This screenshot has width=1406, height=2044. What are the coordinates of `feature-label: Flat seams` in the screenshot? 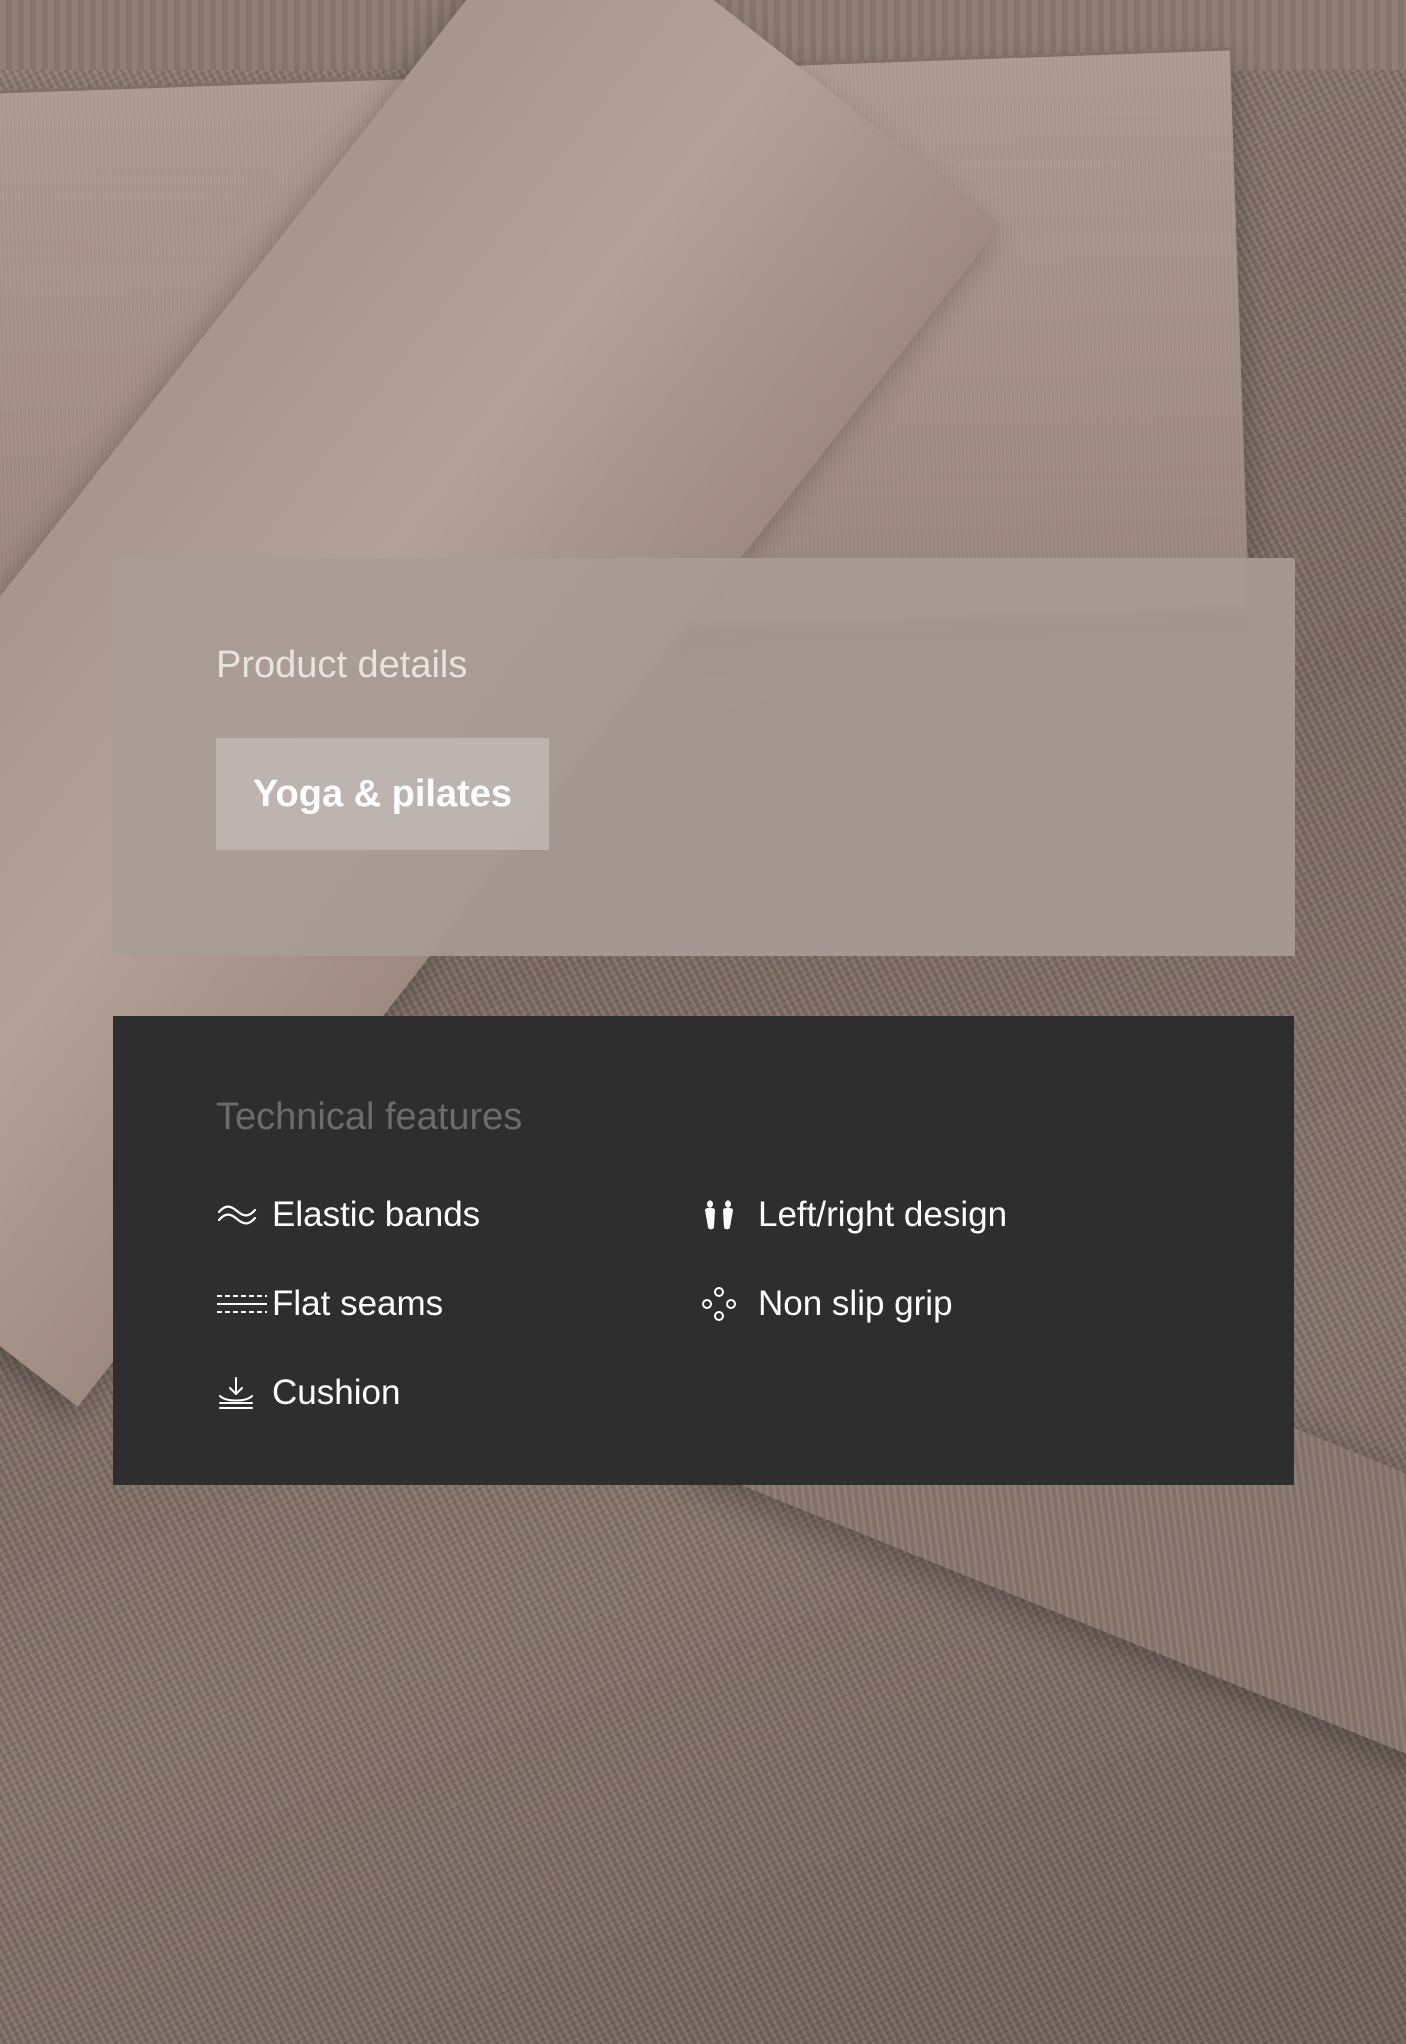 It's located at (358, 1303).